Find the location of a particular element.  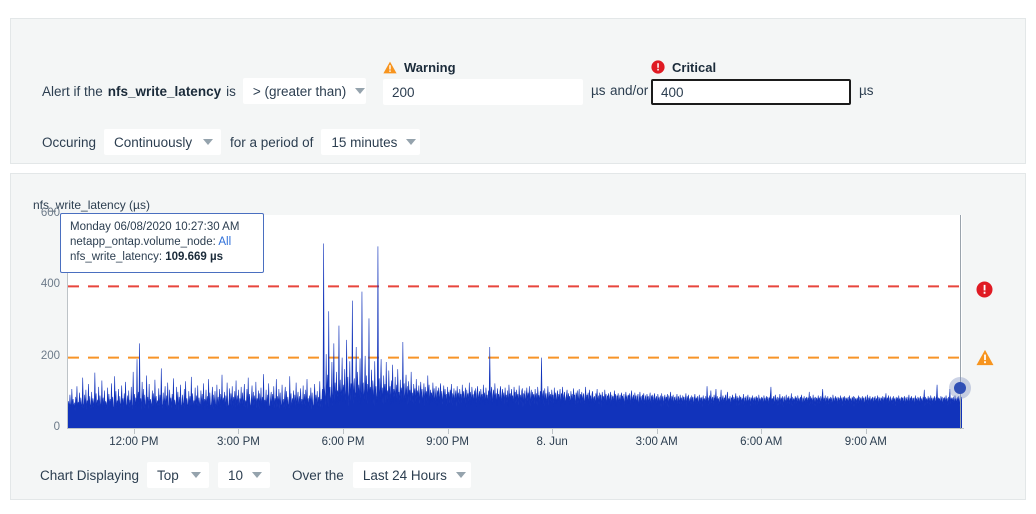

critical-circle-icon is located at coordinates (658, 67).